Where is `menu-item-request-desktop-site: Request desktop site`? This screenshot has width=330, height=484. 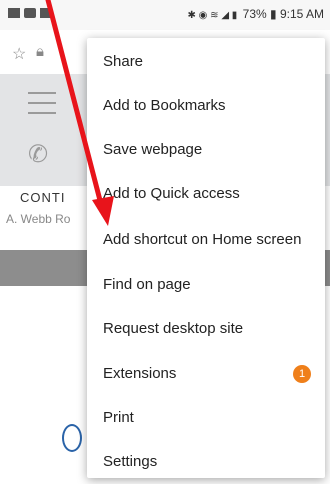
menu-item-request-desktop-site: Request desktop site is located at coordinates (206, 329).